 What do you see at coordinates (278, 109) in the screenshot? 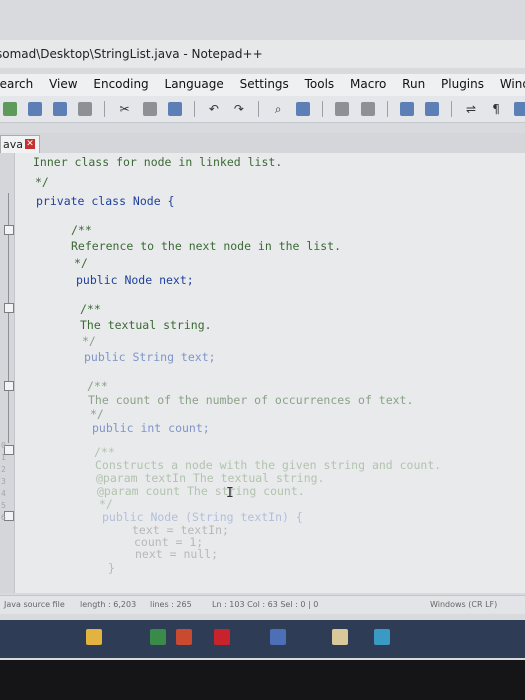
I see `find-icon: ⌕` at bounding box center [278, 109].